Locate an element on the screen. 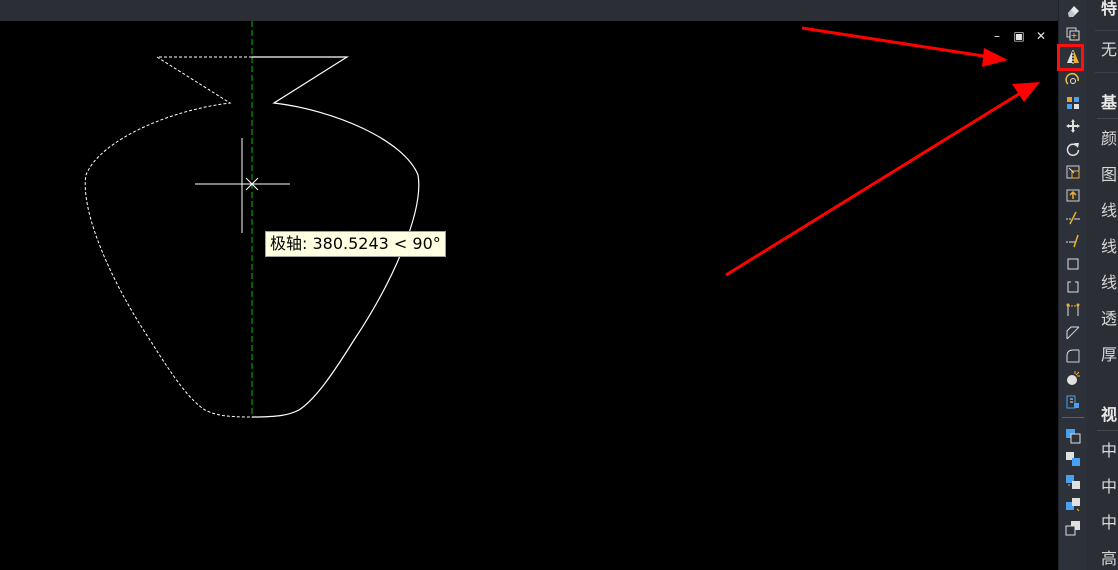  vase-left-half is located at coordinates (168, 237).